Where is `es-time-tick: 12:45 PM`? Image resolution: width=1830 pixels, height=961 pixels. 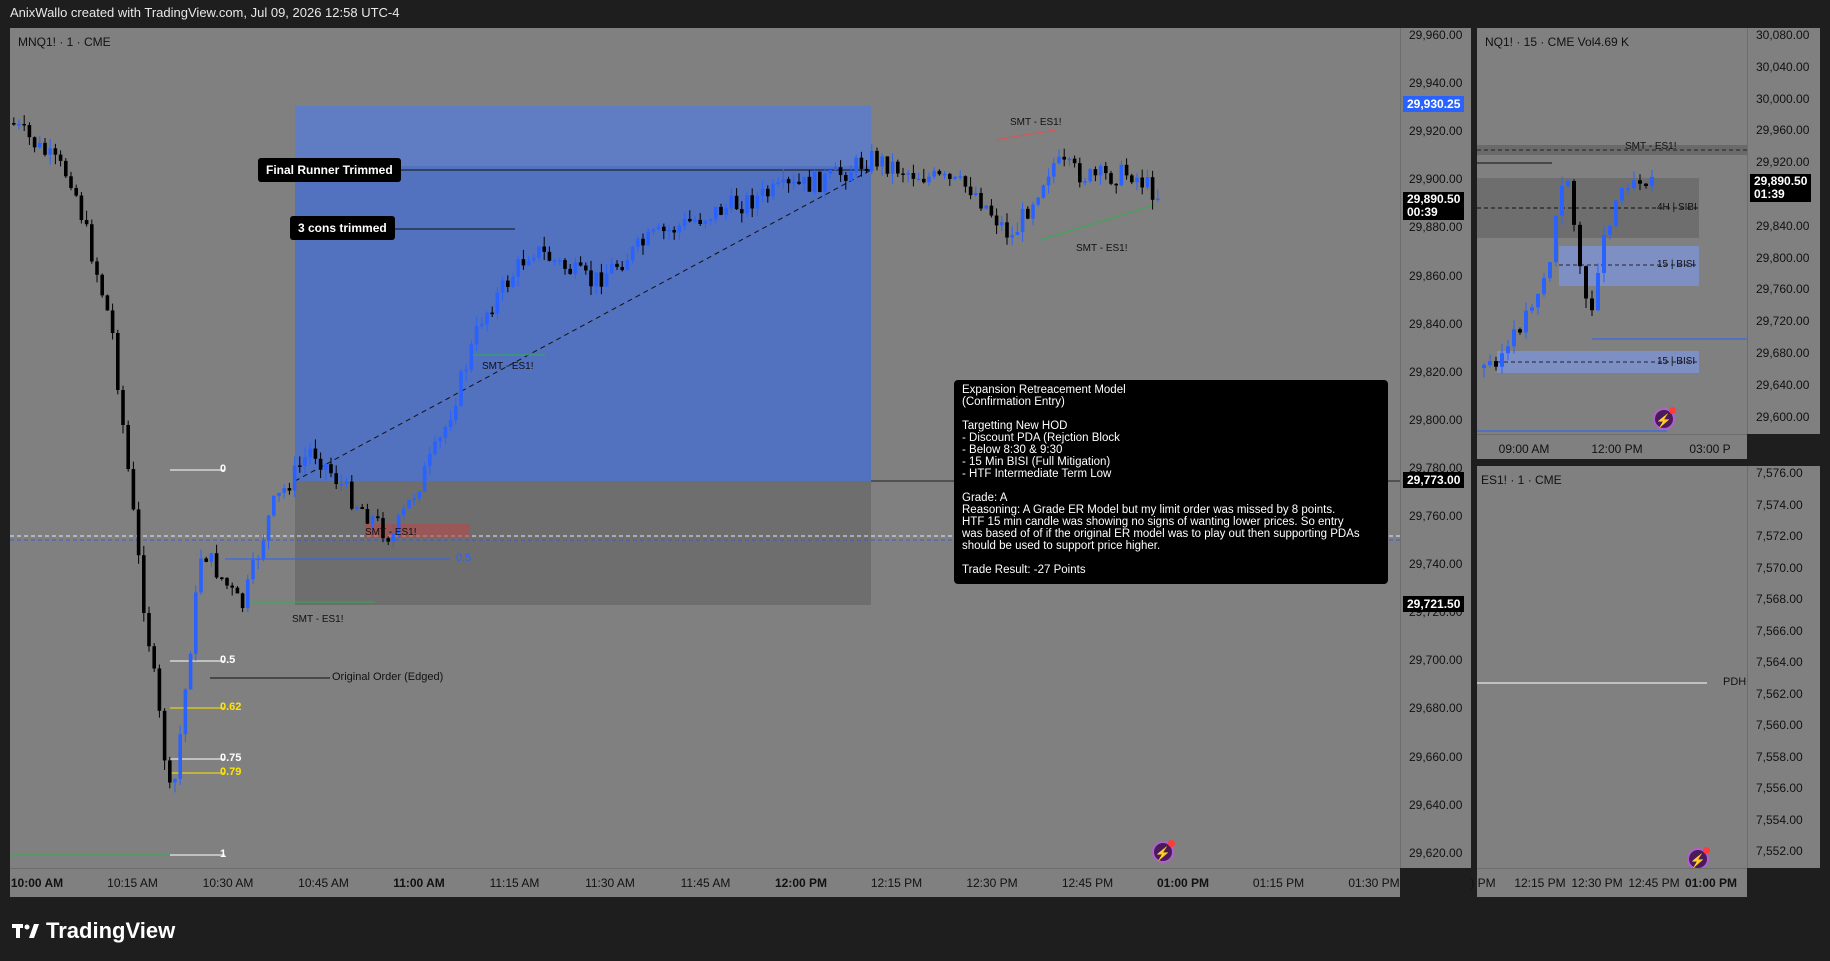
es-time-tick: 12:45 PM is located at coordinates (1654, 883).